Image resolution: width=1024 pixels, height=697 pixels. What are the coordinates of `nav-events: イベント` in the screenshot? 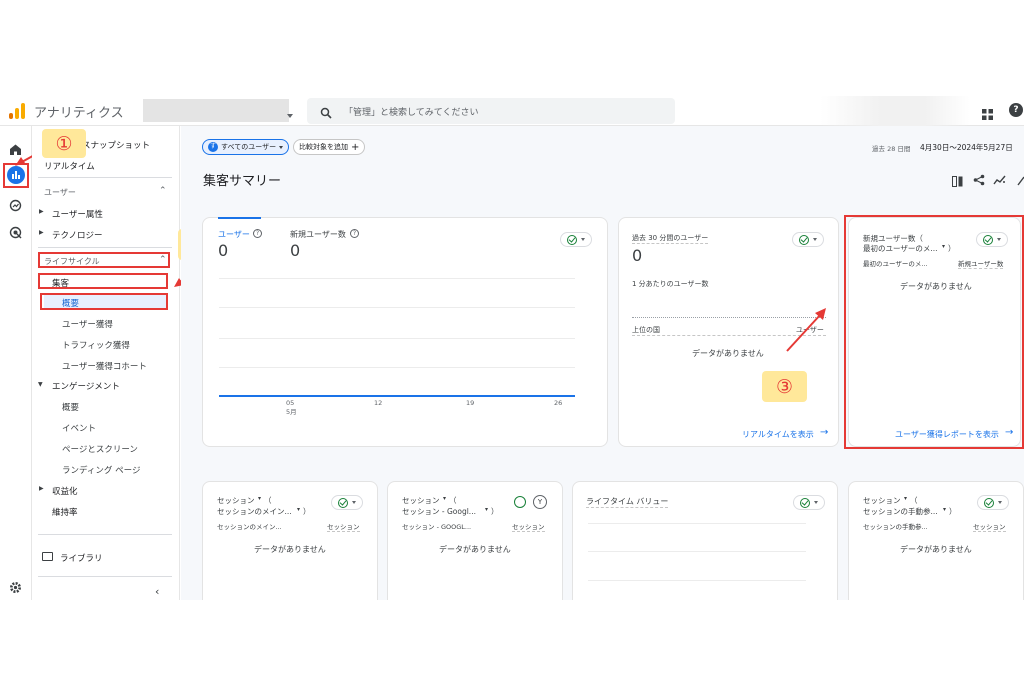 It's located at (79, 428).